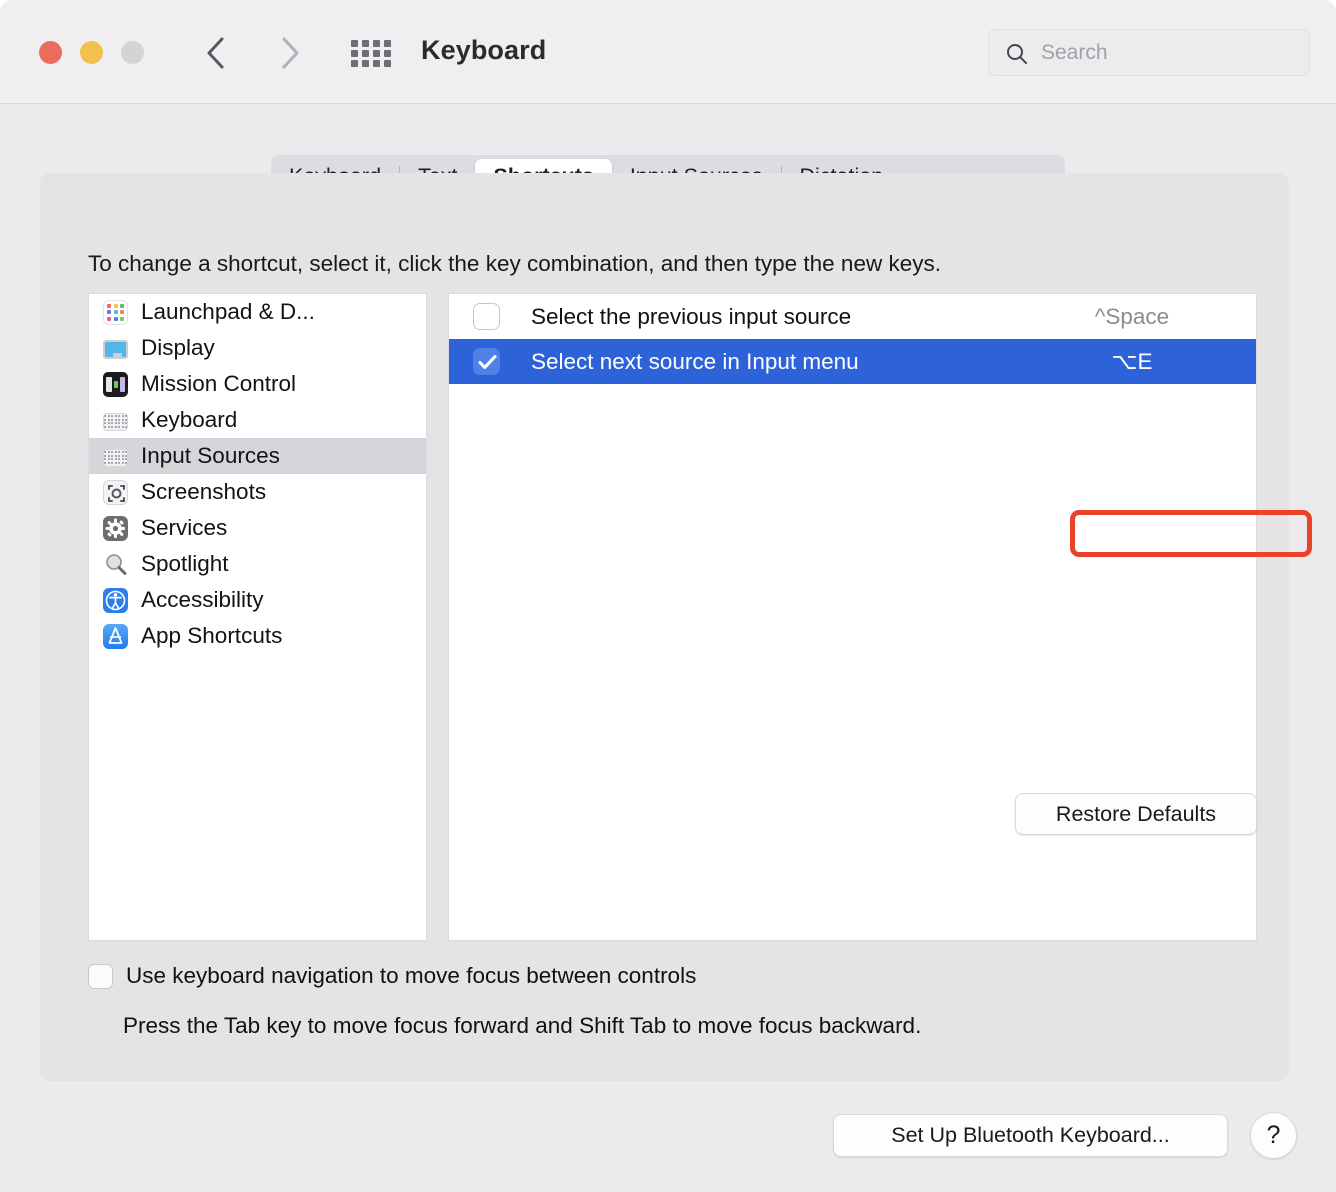 The image size is (1336, 1192). Describe the element at coordinates (257, 528) in the screenshot. I see `sidebar-item-services: Services` at that location.